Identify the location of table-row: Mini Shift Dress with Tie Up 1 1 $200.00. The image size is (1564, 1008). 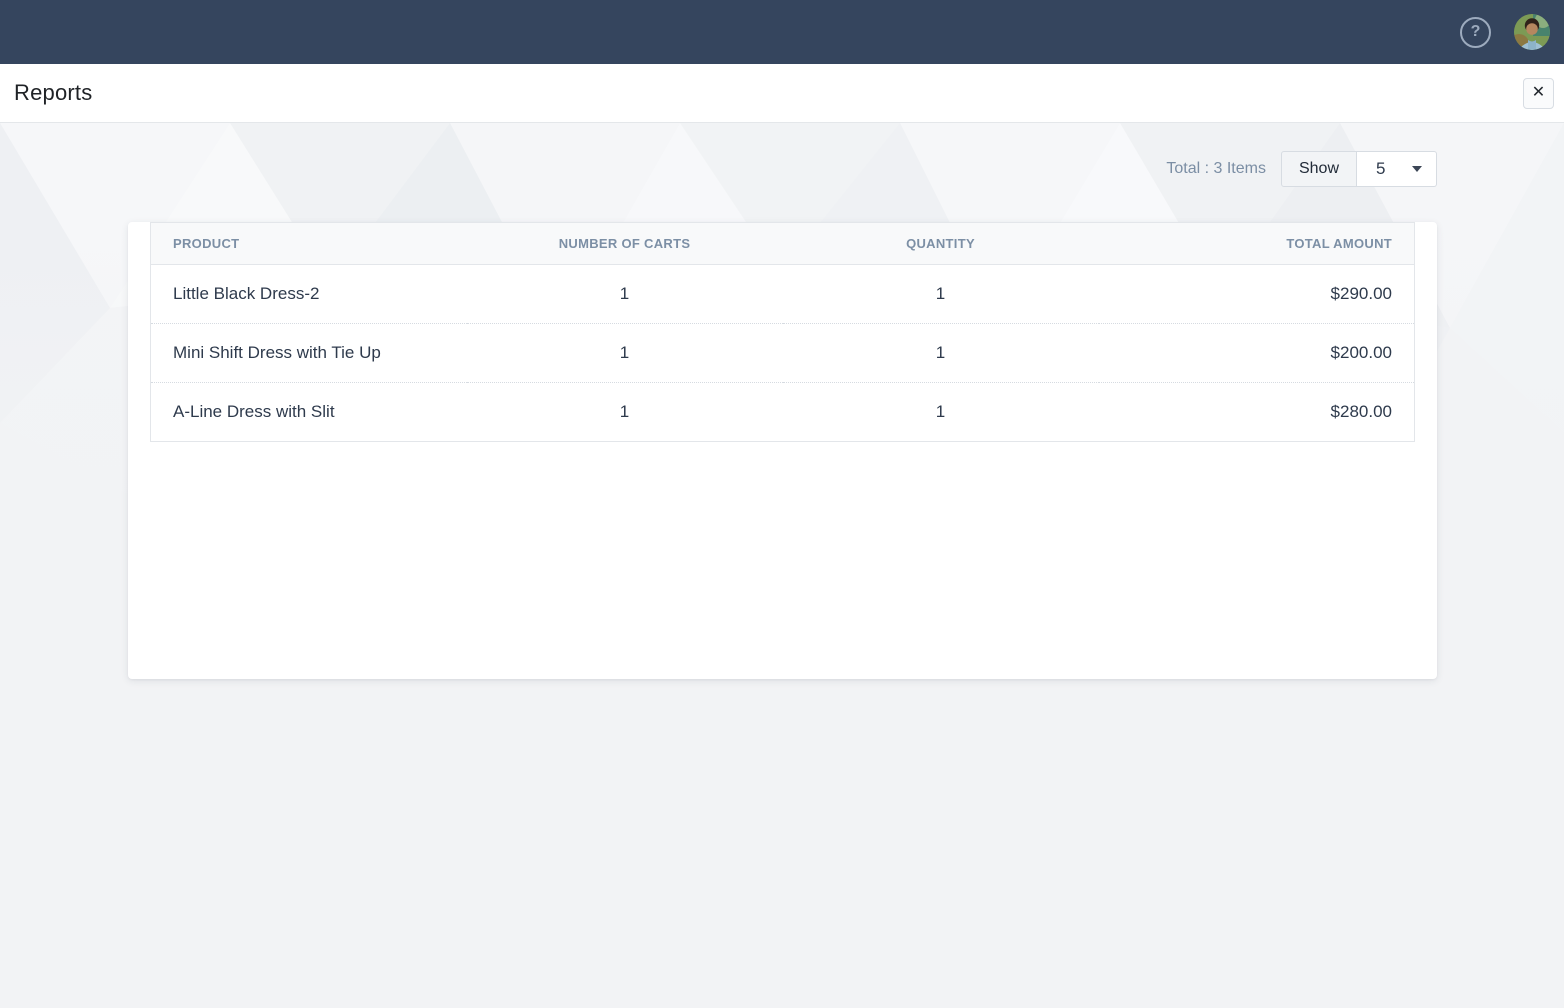
(782, 353).